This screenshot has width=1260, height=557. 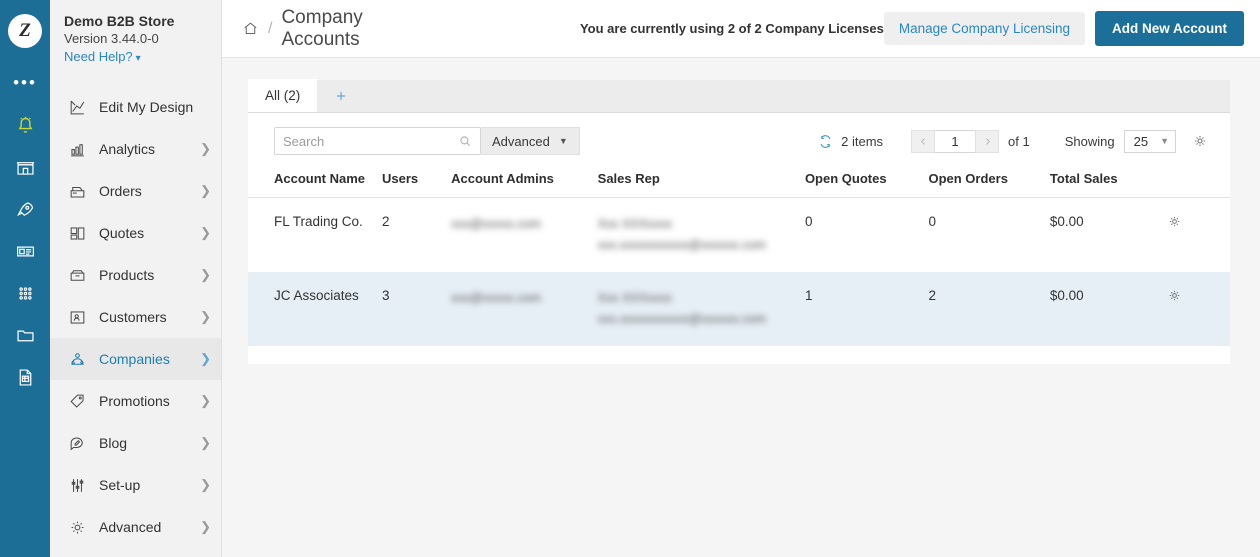 What do you see at coordinates (77, 107) in the screenshot?
I see `design-icon` at bounding box center [77, 107].